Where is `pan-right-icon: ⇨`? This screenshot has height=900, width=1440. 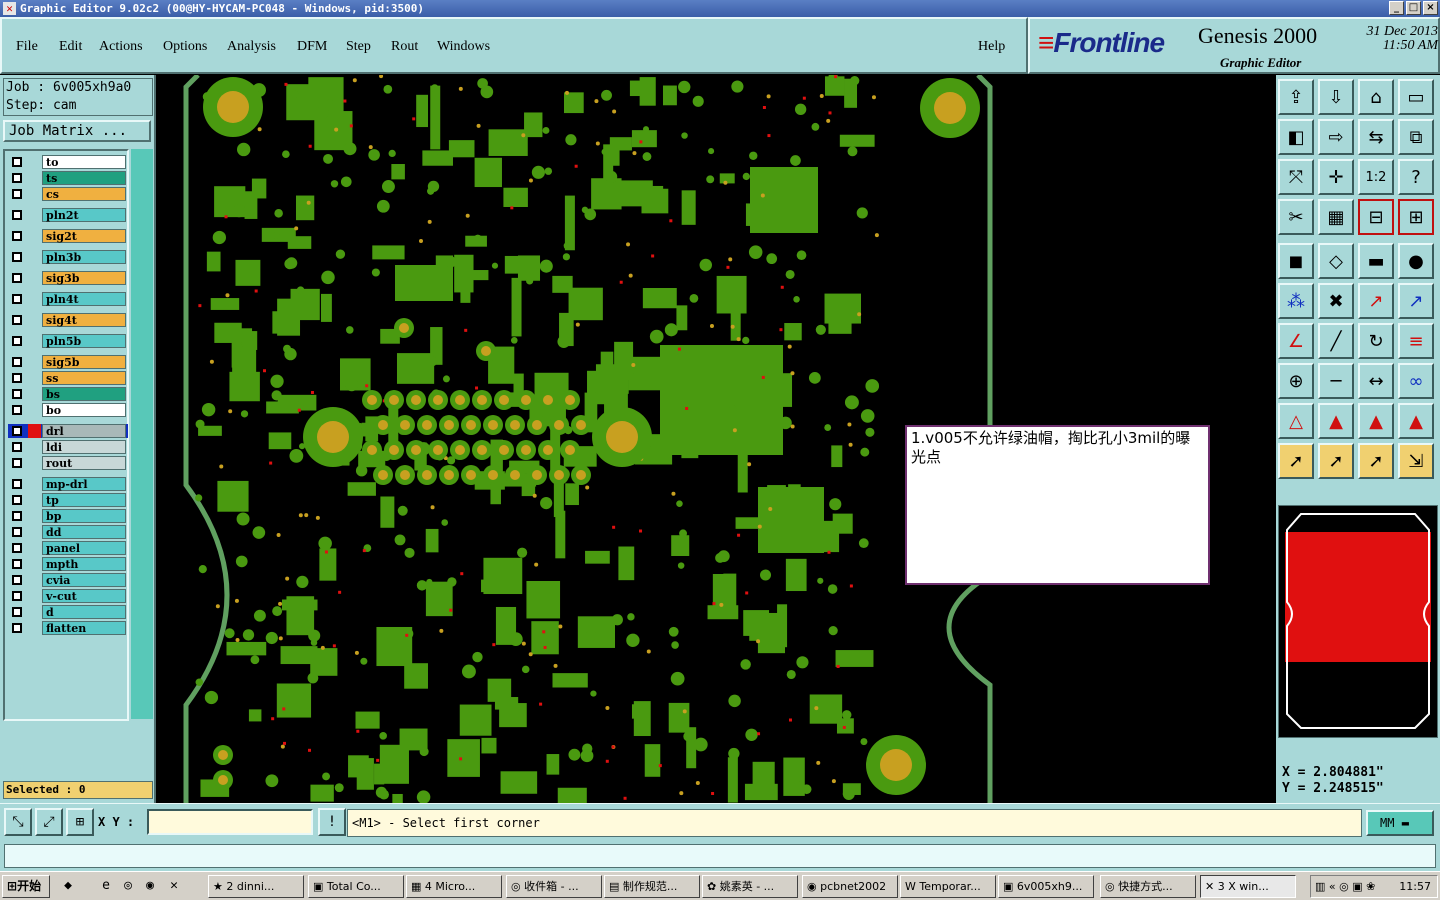 pan-right-icon: ⇨ is located at coordinates (1336, 137).